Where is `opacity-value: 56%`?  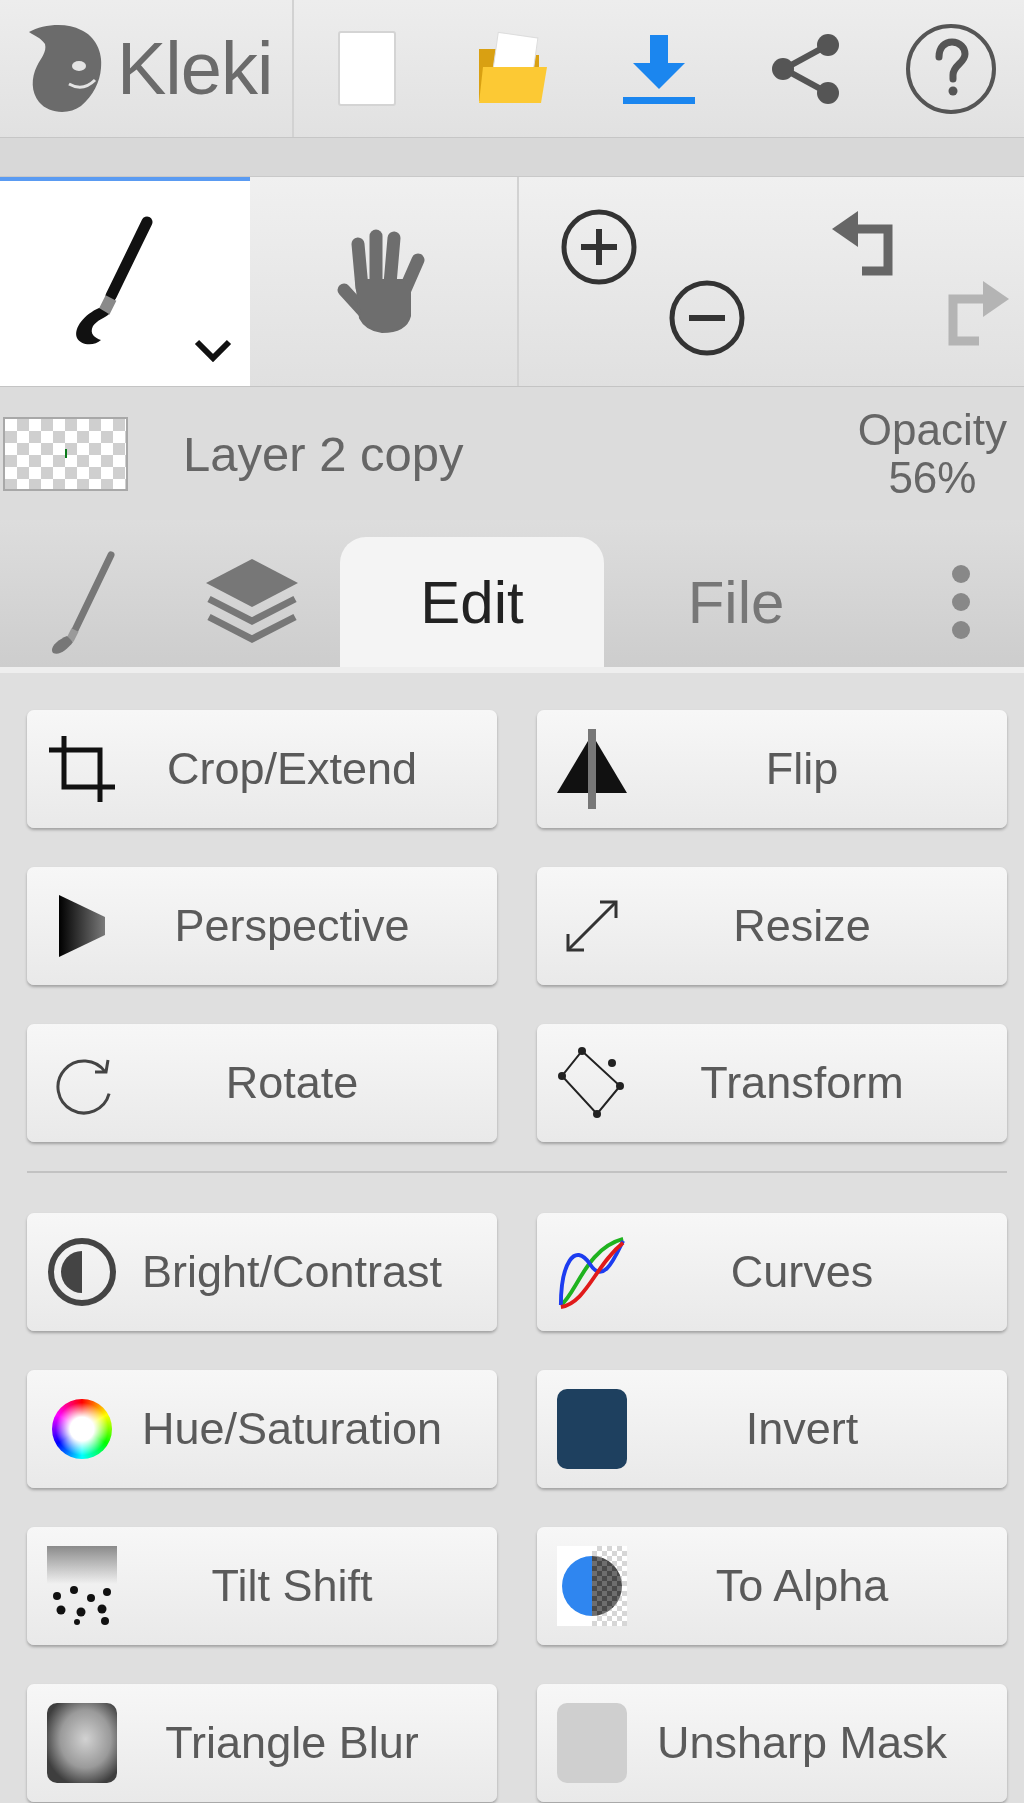
opacity-value: 56% is located at coordinates (932, 477).